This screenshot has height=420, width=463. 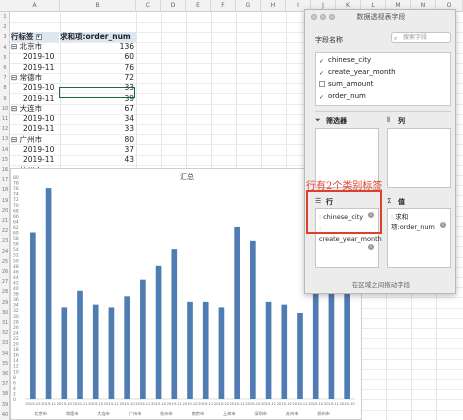 I want to click on pivot-value-cell: 37, so click(x=98, y=150).